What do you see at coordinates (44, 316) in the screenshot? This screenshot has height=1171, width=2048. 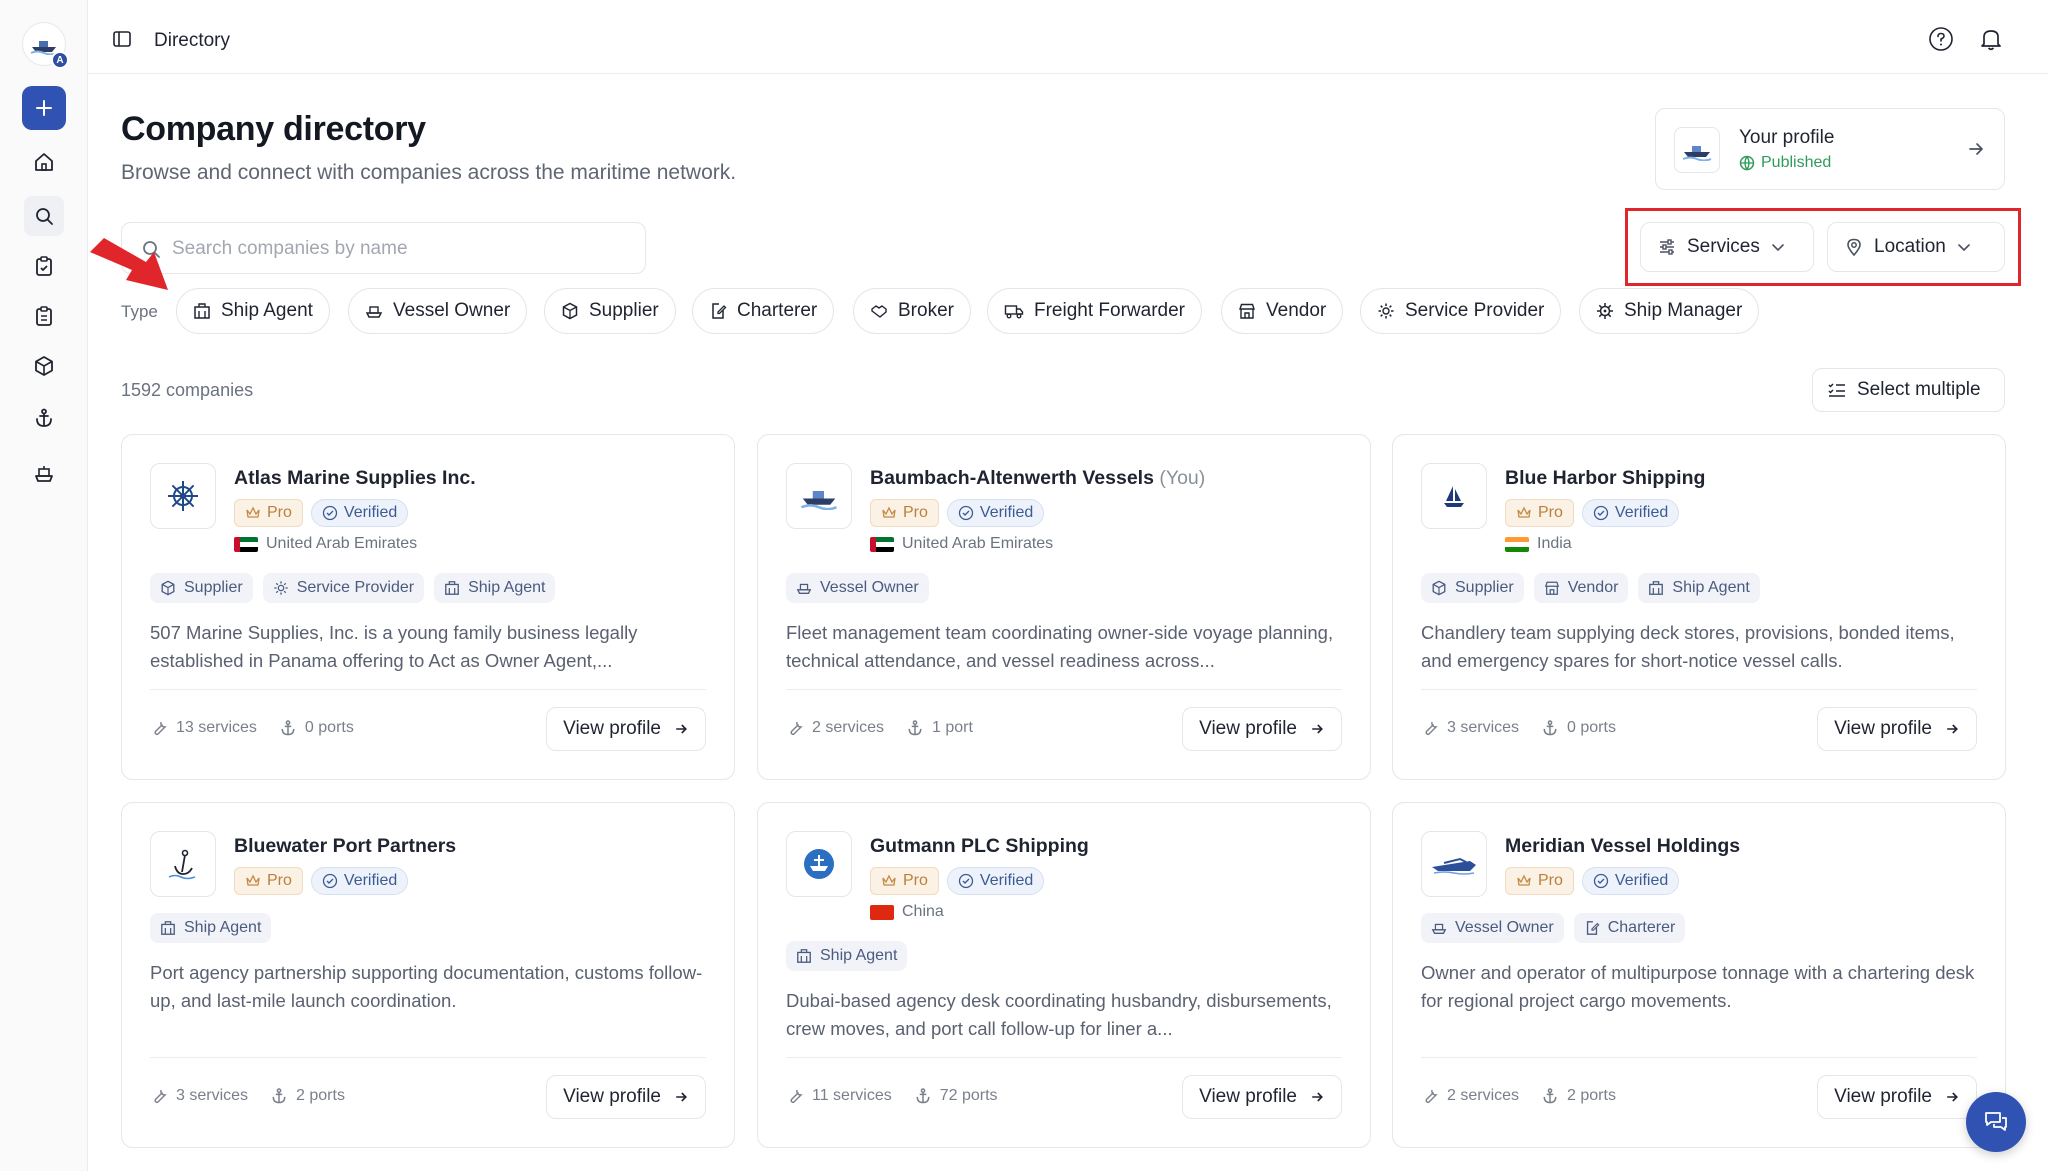 I see `nav-documents` at bounding box center [44, 316].